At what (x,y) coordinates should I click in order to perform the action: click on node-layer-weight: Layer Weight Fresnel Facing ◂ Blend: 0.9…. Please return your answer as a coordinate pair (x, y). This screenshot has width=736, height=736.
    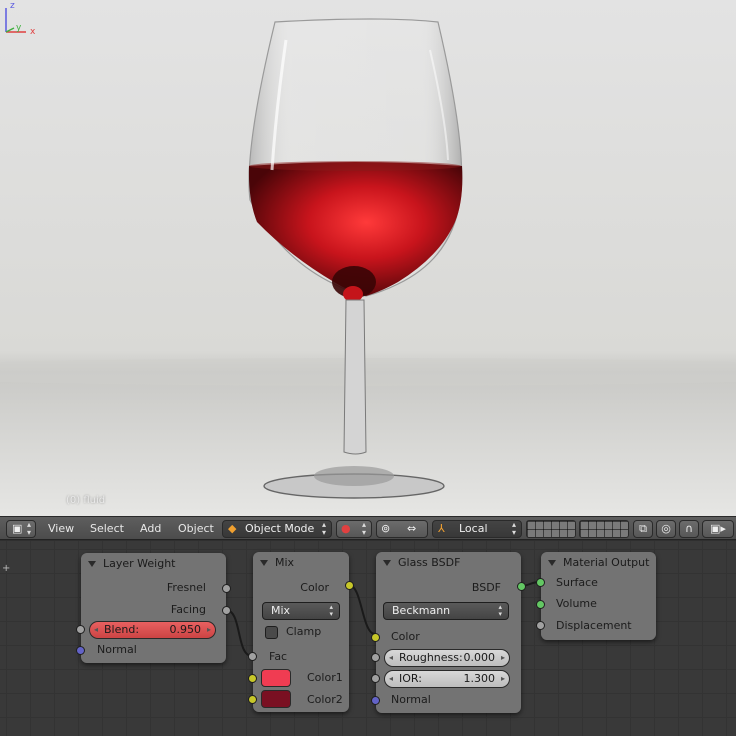
    Looking at the image, I should click on (153, 608).